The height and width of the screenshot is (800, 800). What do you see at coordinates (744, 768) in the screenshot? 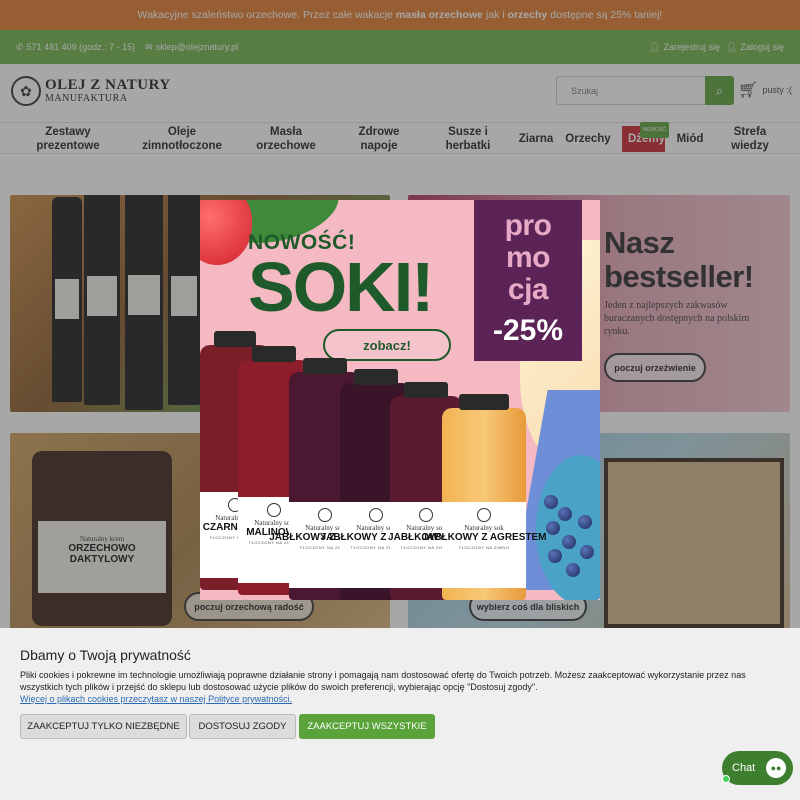
I see `chat-label: Chat` at bounding box center [744, 768].